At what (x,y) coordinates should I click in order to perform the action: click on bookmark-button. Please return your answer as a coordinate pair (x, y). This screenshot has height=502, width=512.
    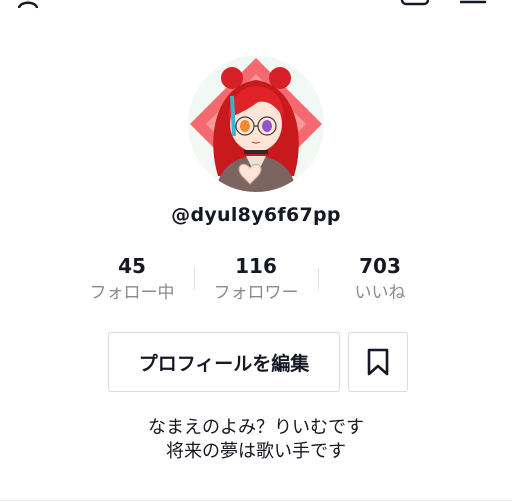
    Looking at the image, I should click on (378, 362).